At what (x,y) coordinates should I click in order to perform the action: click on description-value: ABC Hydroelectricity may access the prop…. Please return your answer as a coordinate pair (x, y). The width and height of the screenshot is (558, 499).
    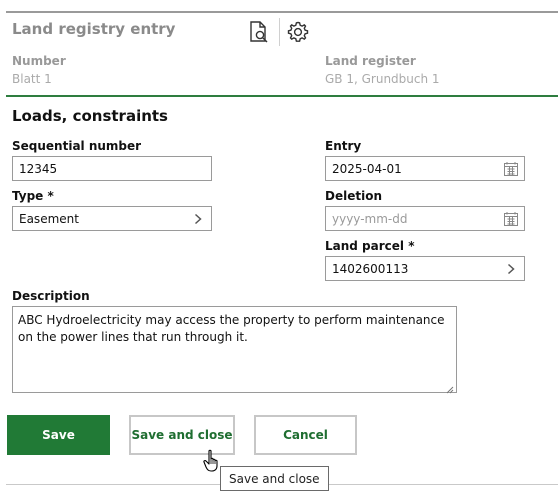
    Looking at the image, I should click on (231, 328).